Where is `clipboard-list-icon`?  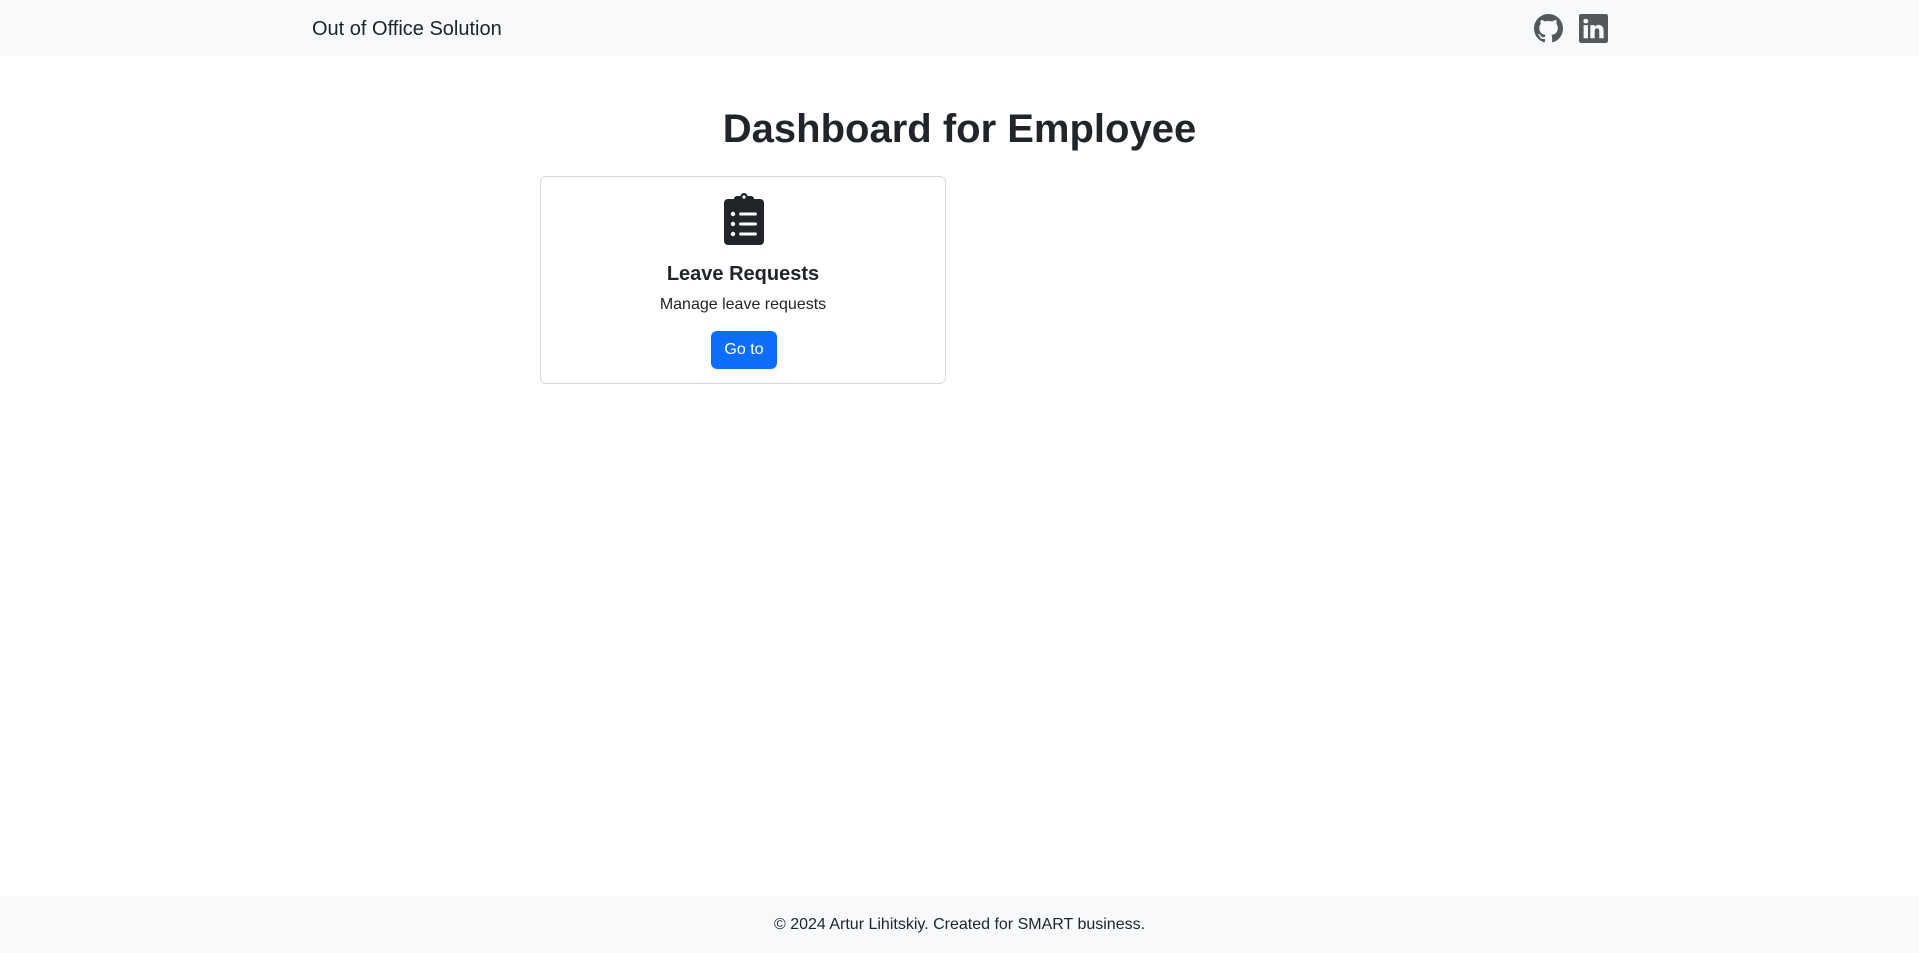
clipboard-list-icon is located at coordinates (744, 219).